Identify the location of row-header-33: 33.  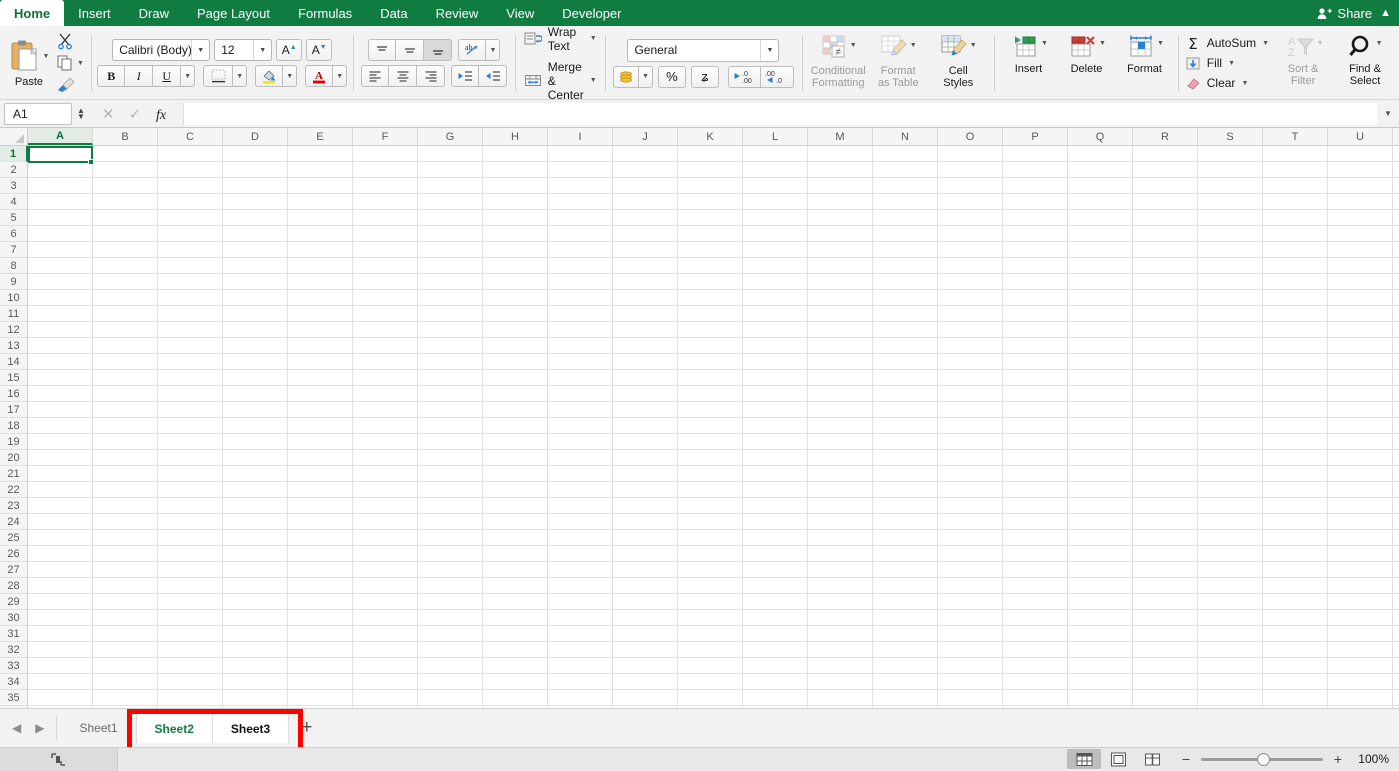
(14, 666).